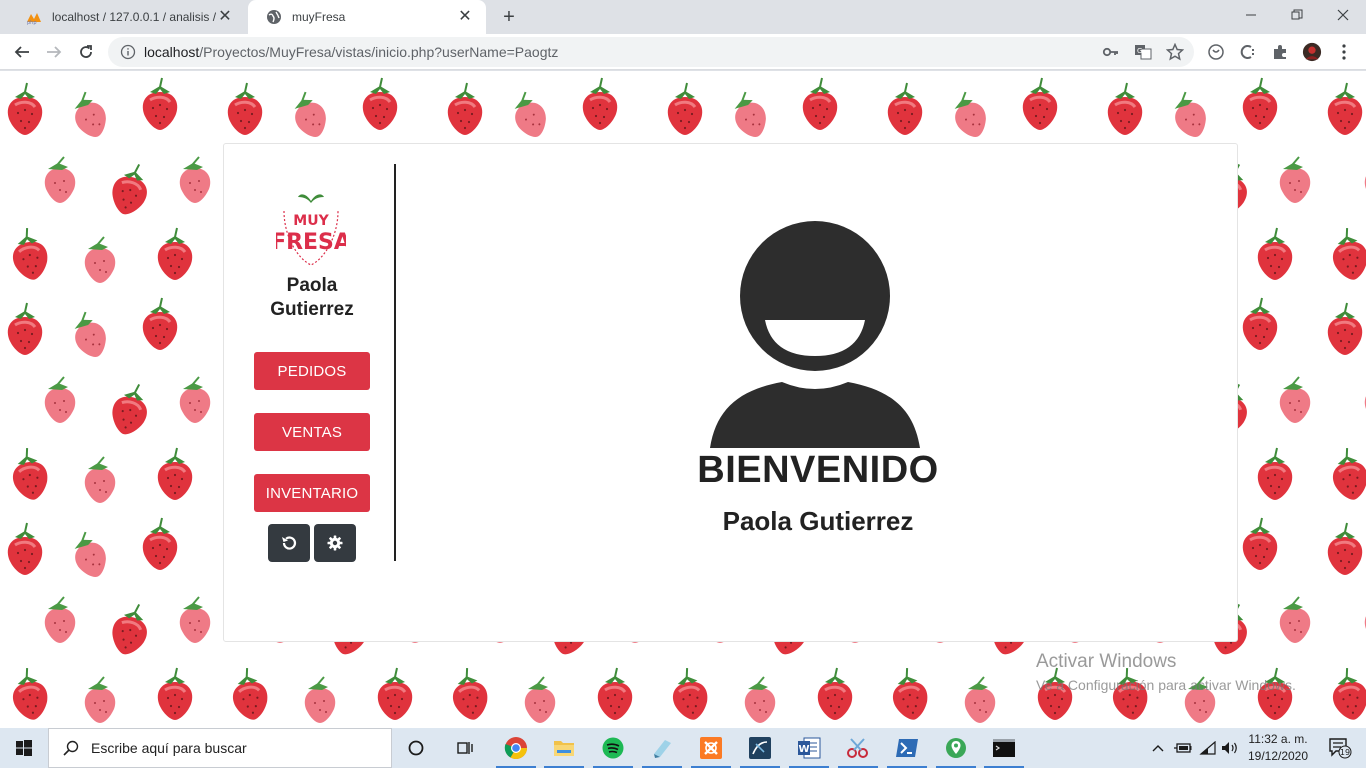 The height and width of the screenshot is (768, 1366). What do you see at coordinates (319, 17) in the screenshot?
I see `tab-title: muyFresa` at bounding box center [319, 17].